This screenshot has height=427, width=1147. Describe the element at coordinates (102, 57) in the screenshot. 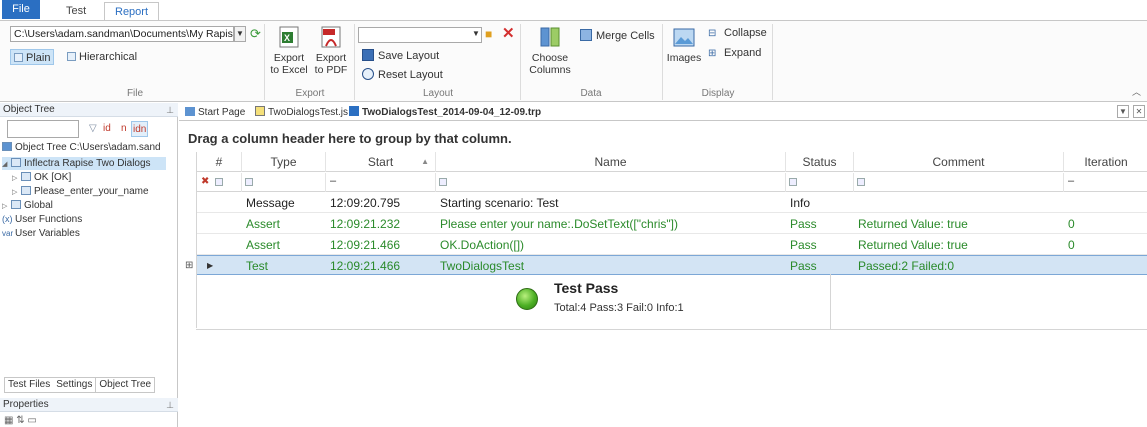

I see `hierarchical-view-toggle: Hierarchical` at that location.